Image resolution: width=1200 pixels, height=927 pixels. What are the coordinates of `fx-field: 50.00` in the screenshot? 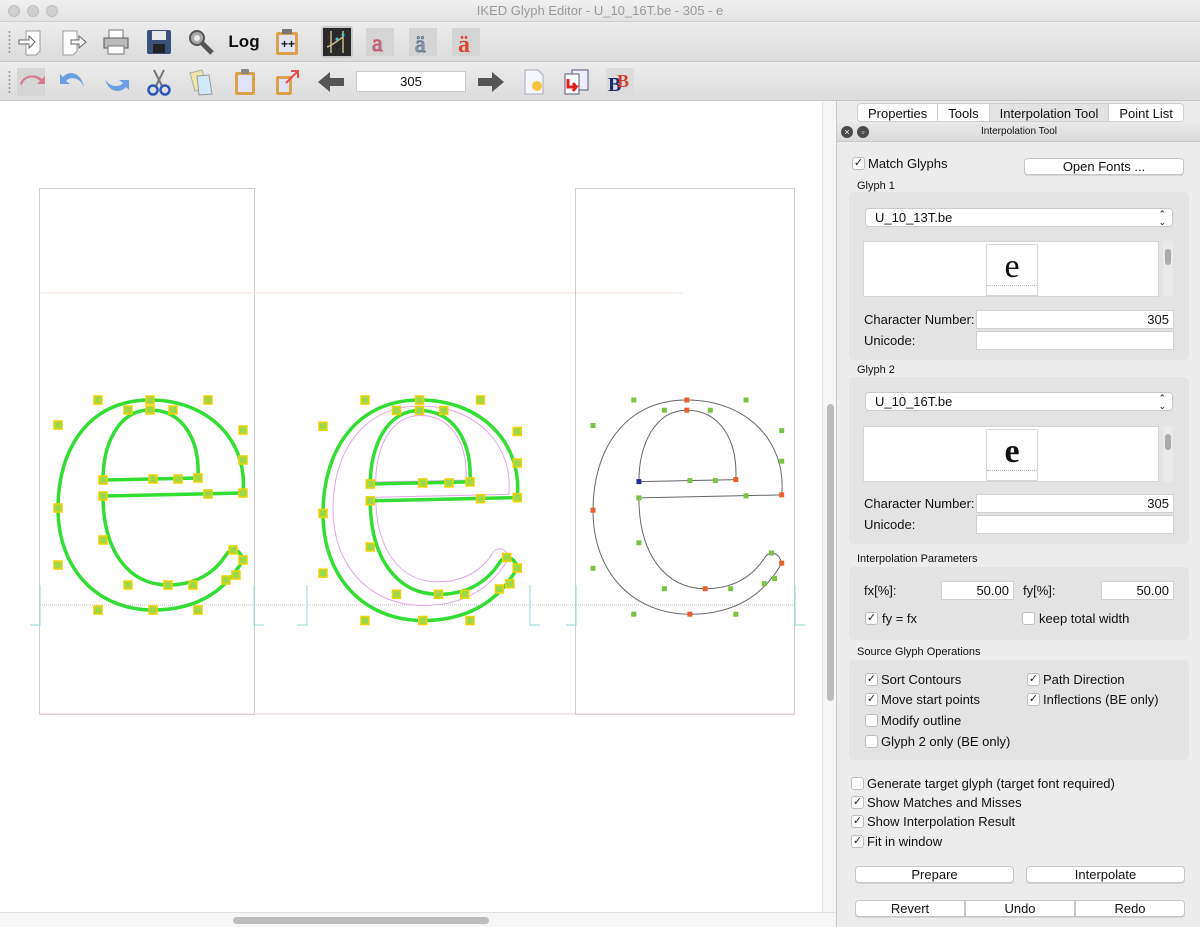 It's located at (977, 590).